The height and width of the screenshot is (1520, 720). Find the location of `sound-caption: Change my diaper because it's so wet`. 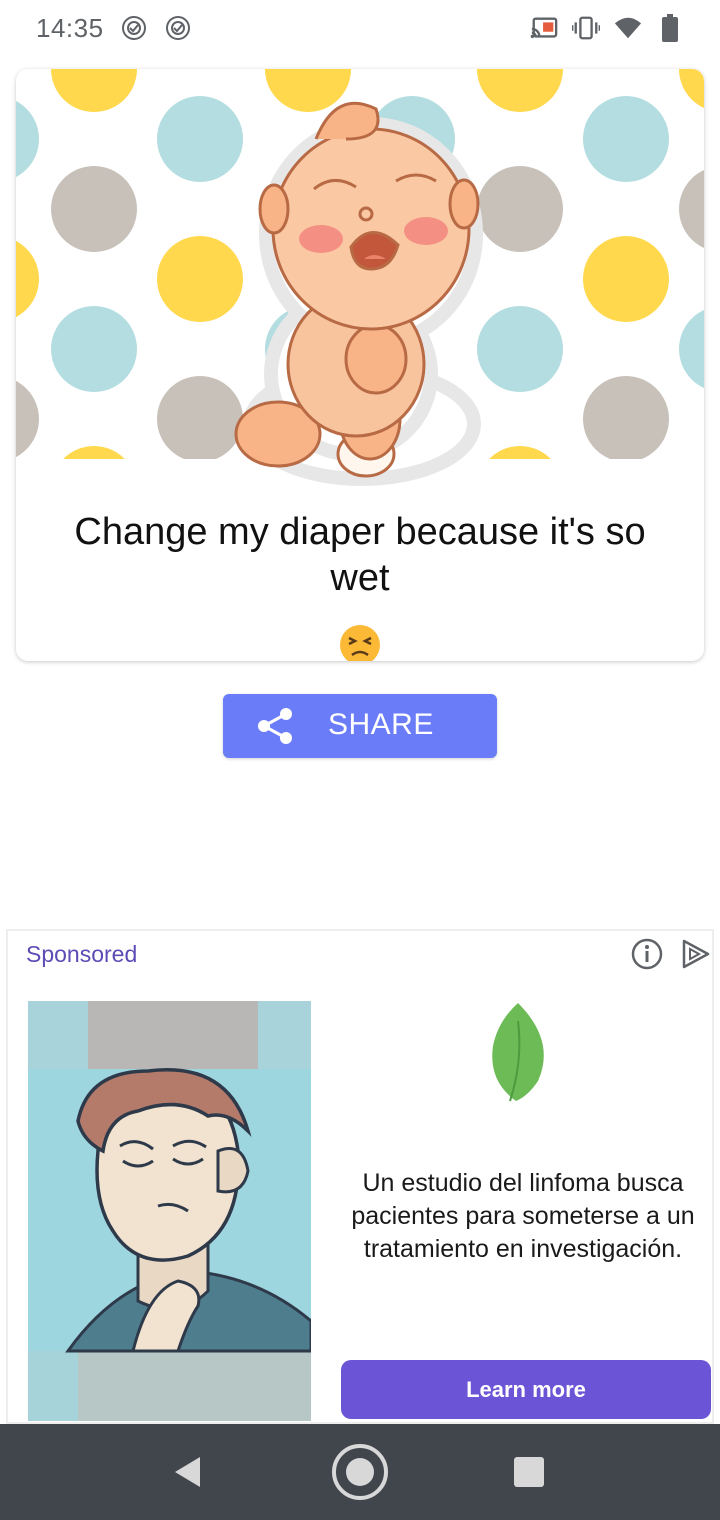

sound-caption: Change my diaper because it's so wet is located at coordinates (360, 555).